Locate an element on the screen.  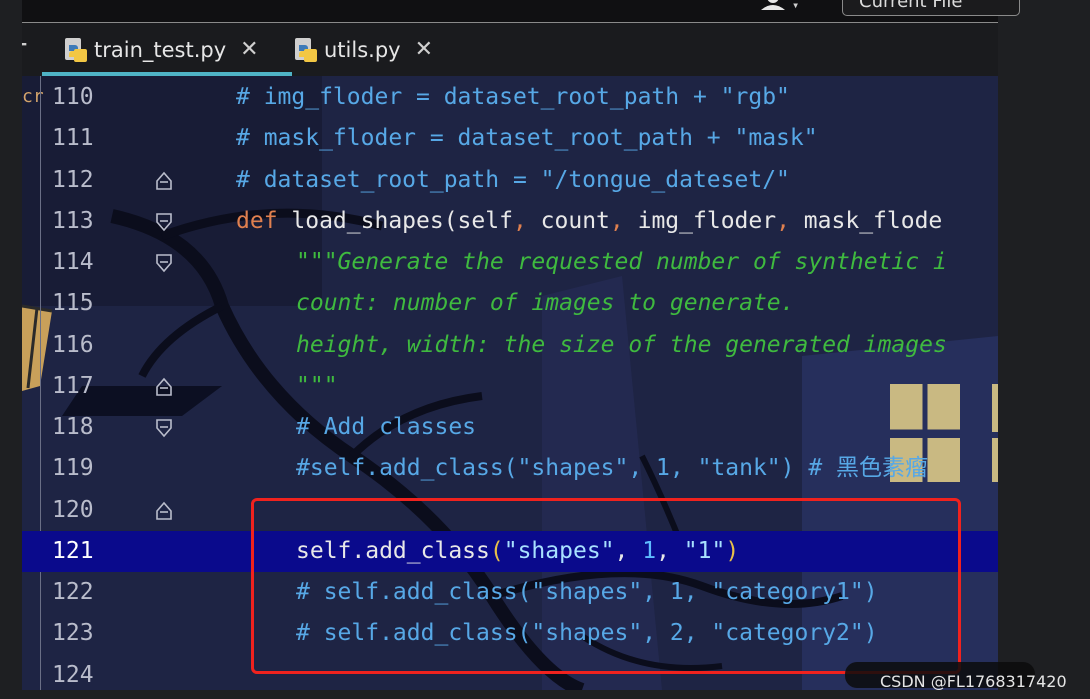
code-line: 115 count: number of images to generate. is located at coordinates (510, 303).